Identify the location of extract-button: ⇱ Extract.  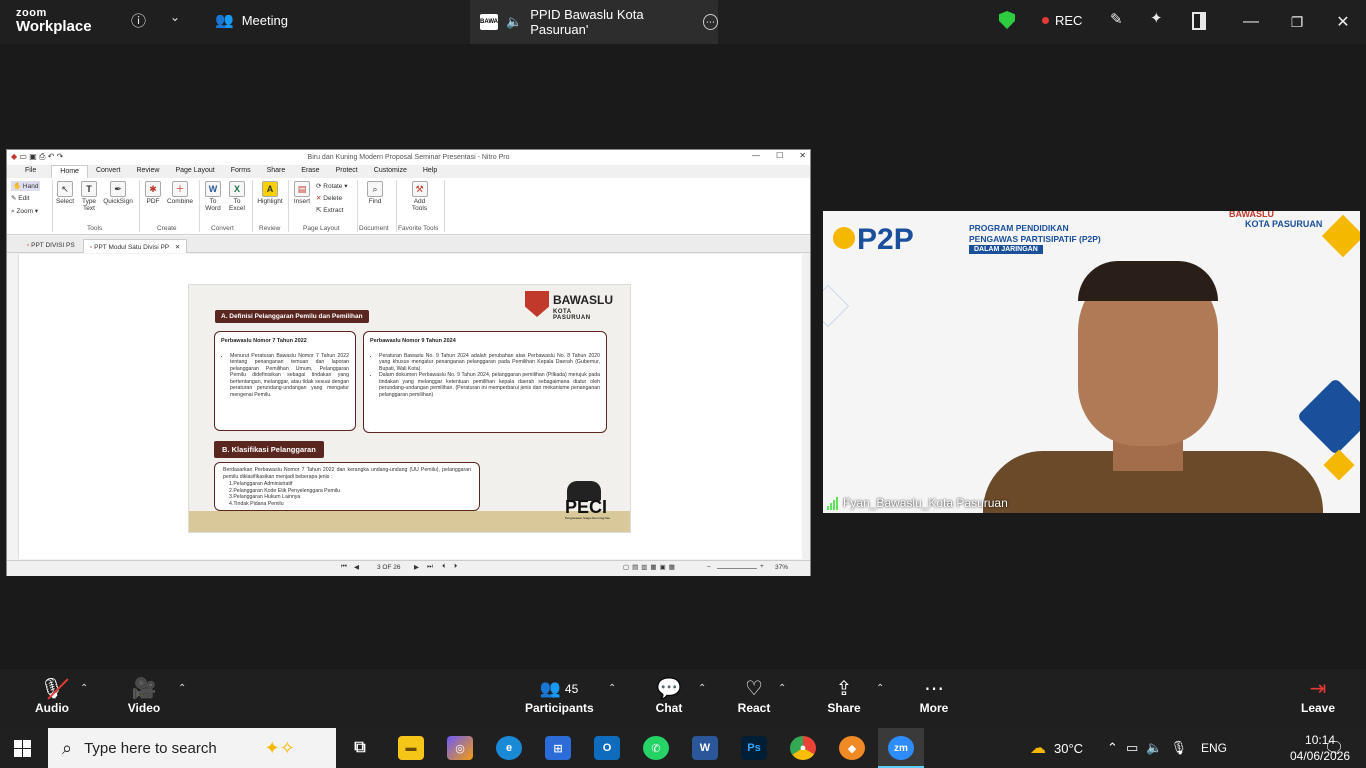
(330, 210).